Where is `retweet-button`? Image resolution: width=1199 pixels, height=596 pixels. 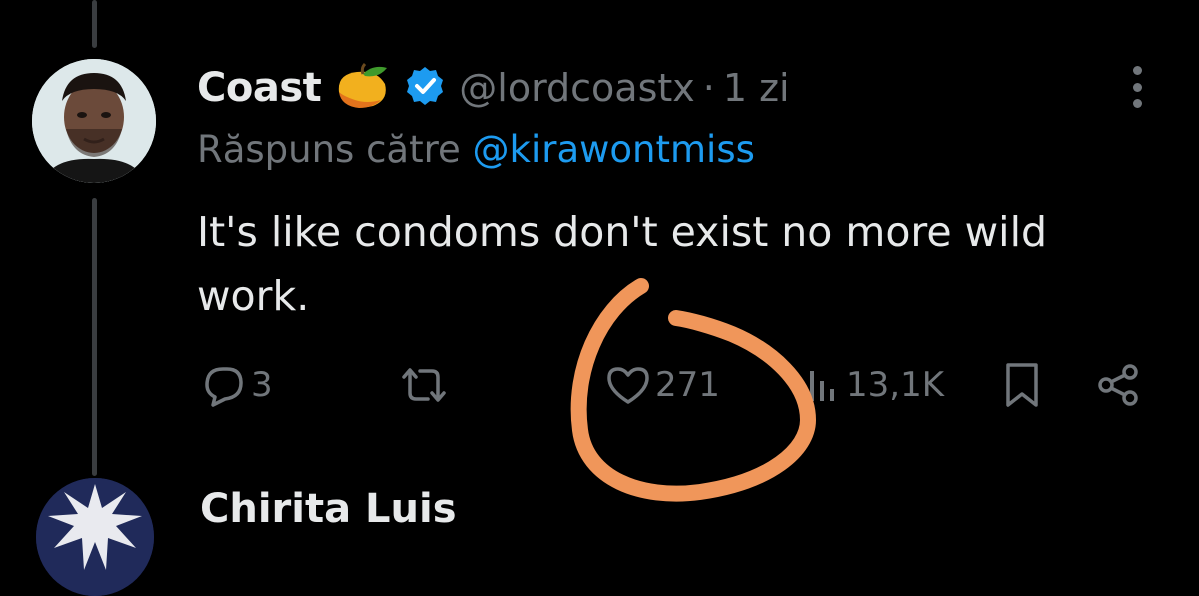
retweet-button is located at coordinates (424, 385).